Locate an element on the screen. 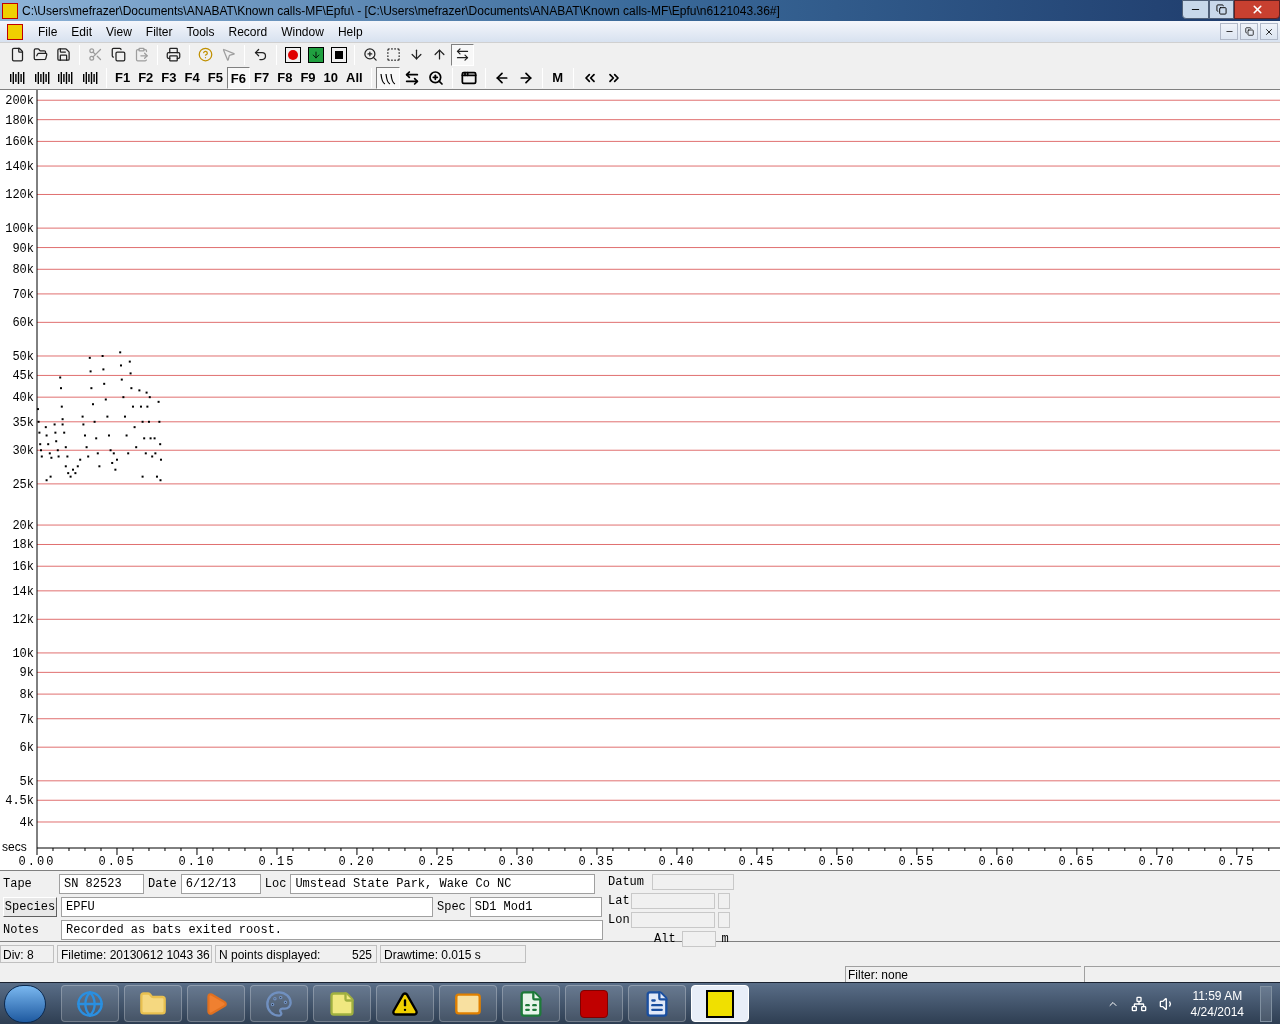 This screenshot has height=1024, width=1280. copy-icon is located at coordinates (118, 54).